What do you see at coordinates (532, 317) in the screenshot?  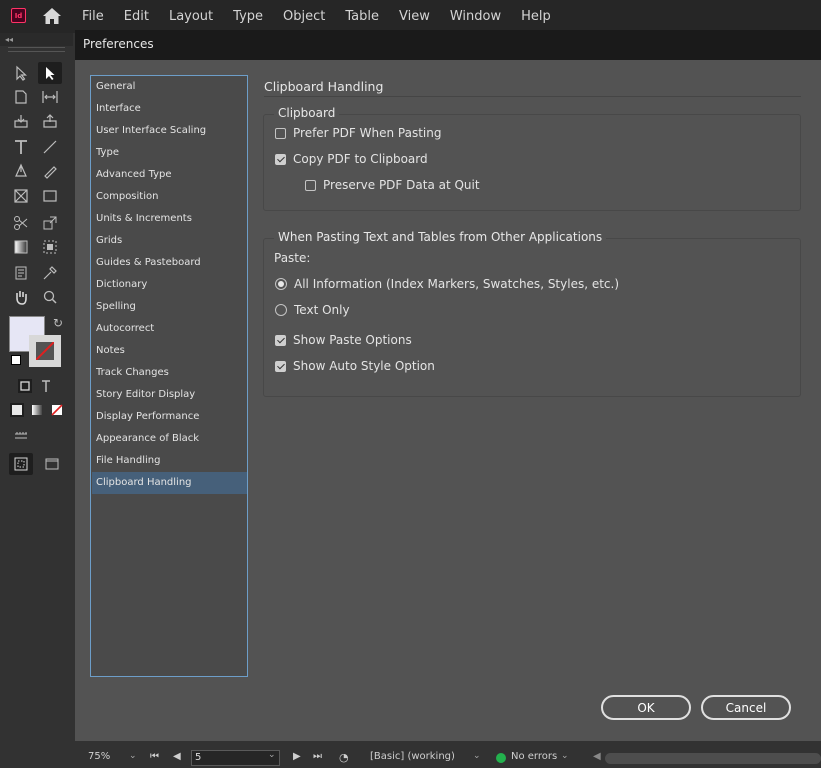 I see `pasting-group` at bounding box center [532, 317].